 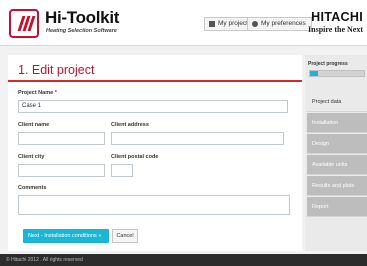 I want to click on sidebar-item-design: Design, so click(x=337, y=144).